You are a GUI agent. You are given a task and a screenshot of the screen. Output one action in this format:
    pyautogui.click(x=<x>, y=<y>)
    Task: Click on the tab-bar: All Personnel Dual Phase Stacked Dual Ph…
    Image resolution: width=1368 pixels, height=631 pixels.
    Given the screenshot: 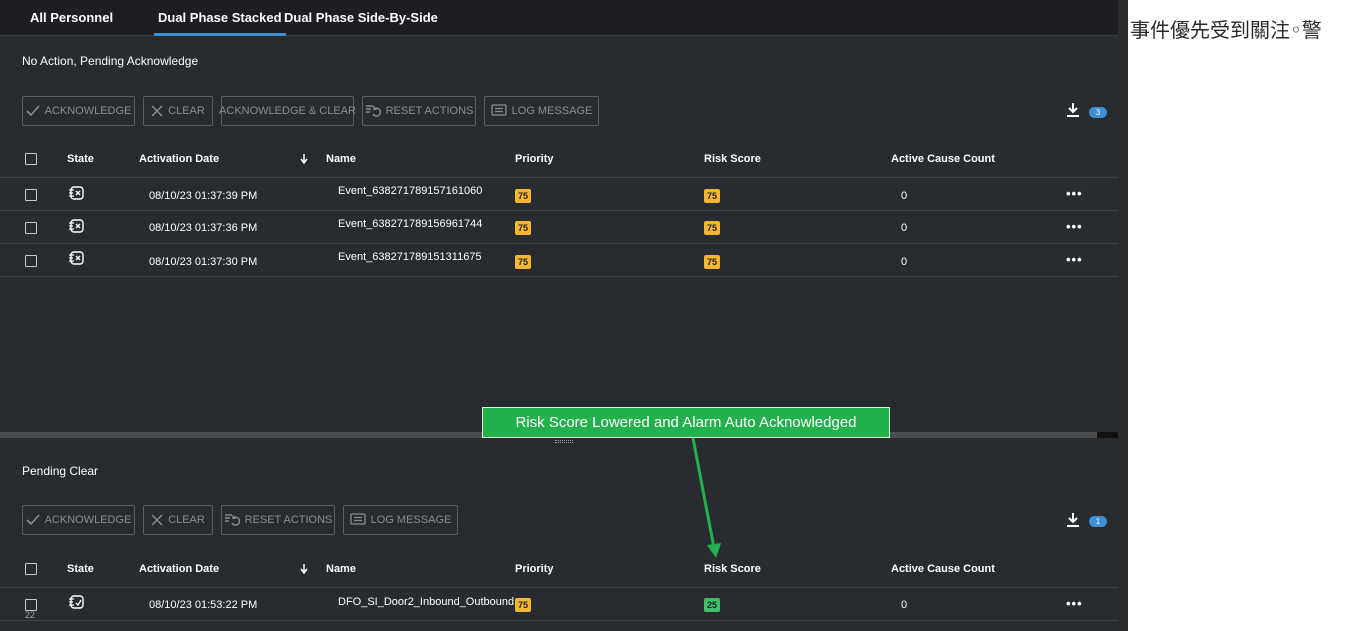 What is the action you would take?
    pyautogui.click(x=559, y=18)
    